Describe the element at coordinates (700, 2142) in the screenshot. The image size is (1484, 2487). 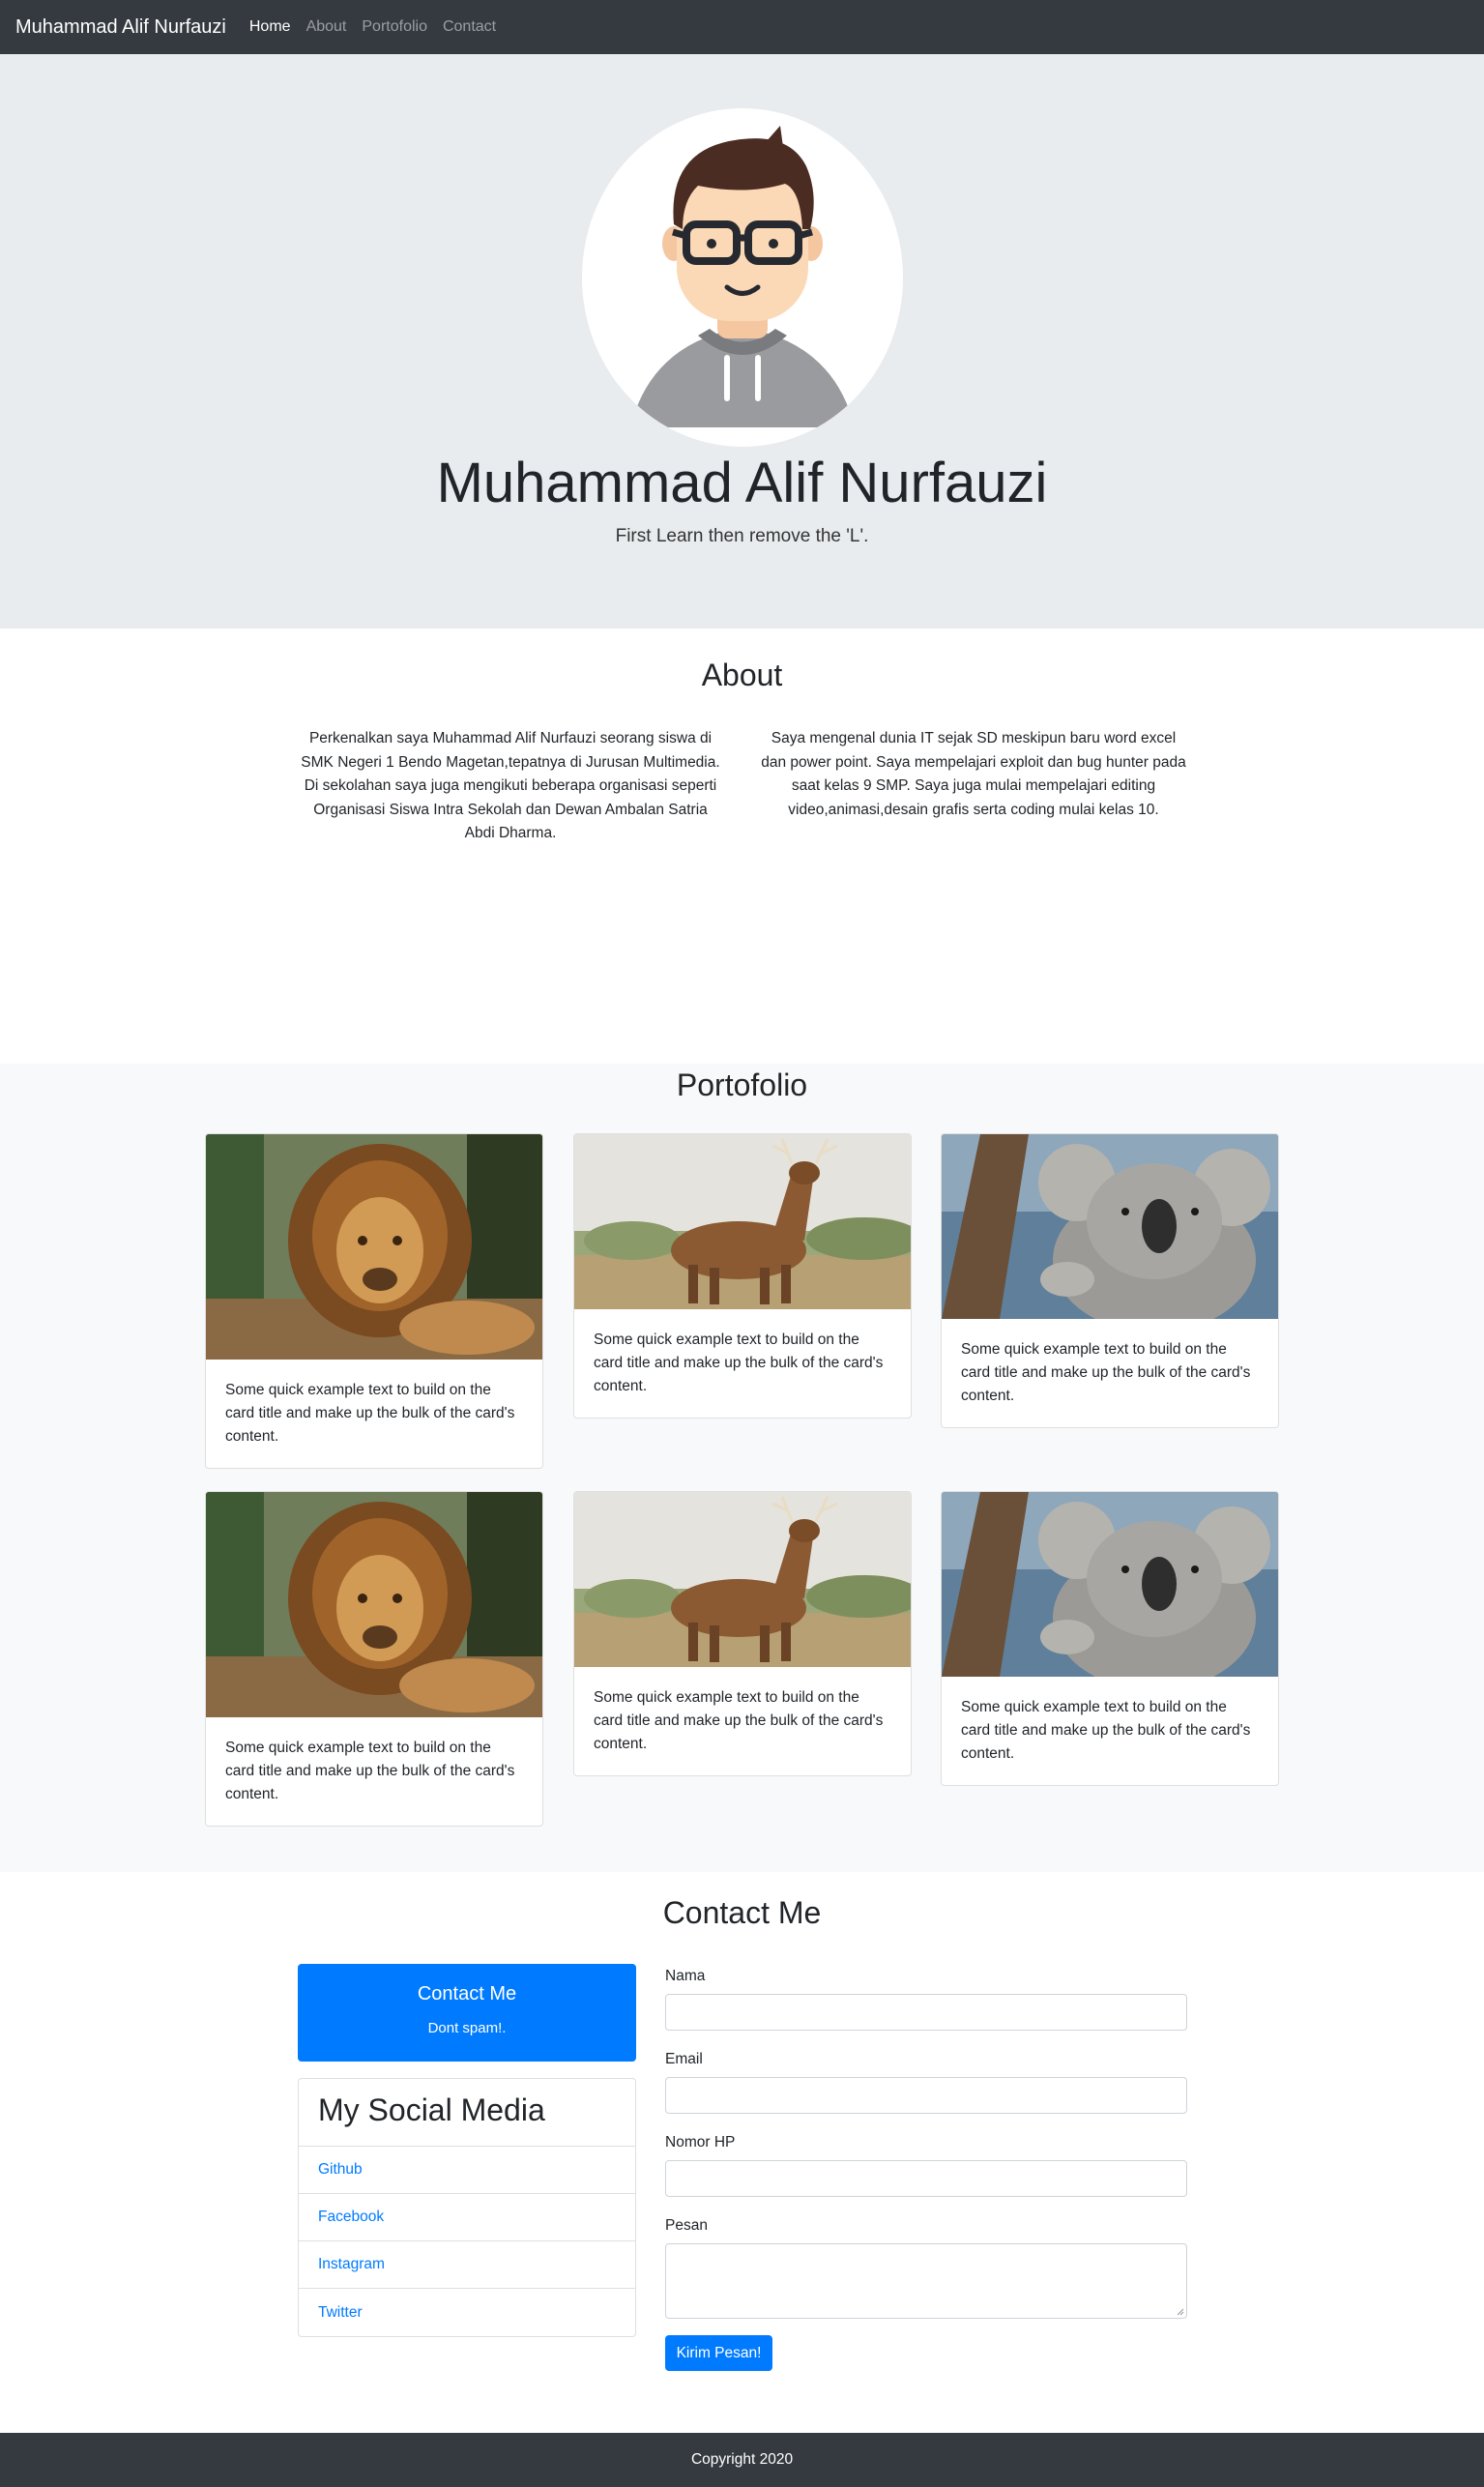
I see `phone-label: Nomor HP` at that location.